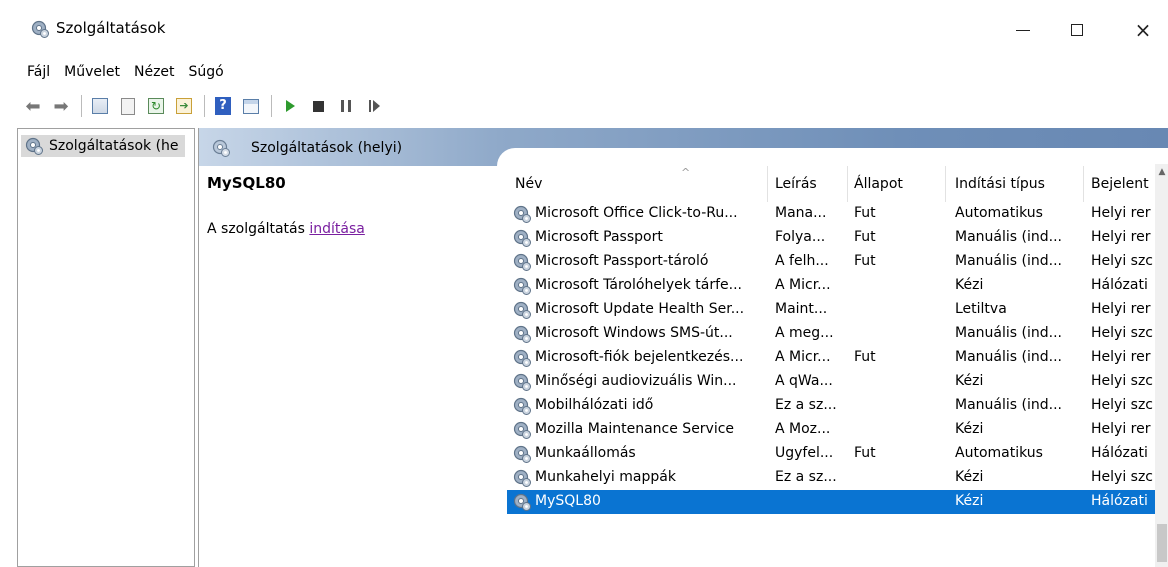 This screenshot has width=1168, height=567. I want to click on export-list-icon: ➔, so click(184, 106).